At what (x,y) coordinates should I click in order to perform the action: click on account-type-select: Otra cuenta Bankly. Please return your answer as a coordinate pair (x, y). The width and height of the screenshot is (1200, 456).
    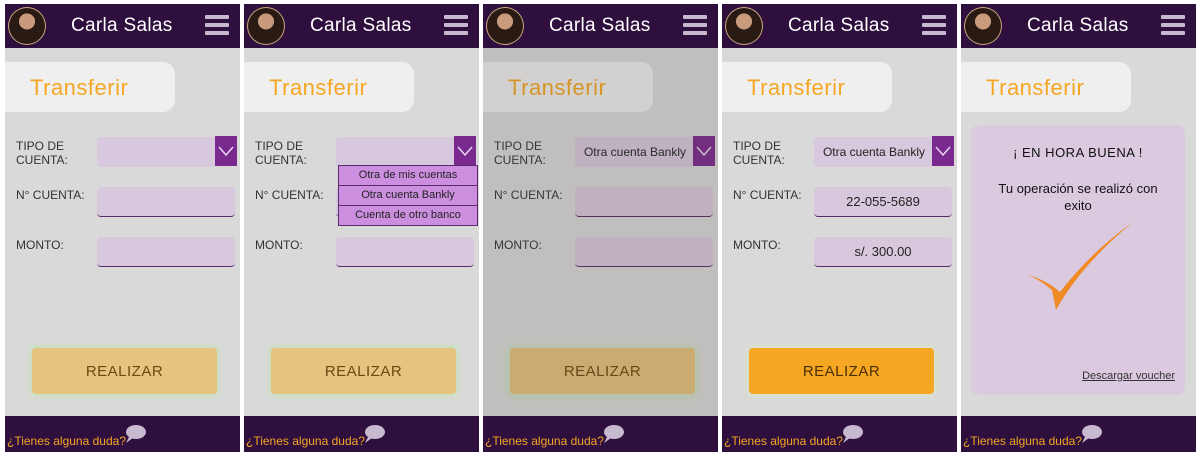
    Looking at the image, I should click on (874, 152).